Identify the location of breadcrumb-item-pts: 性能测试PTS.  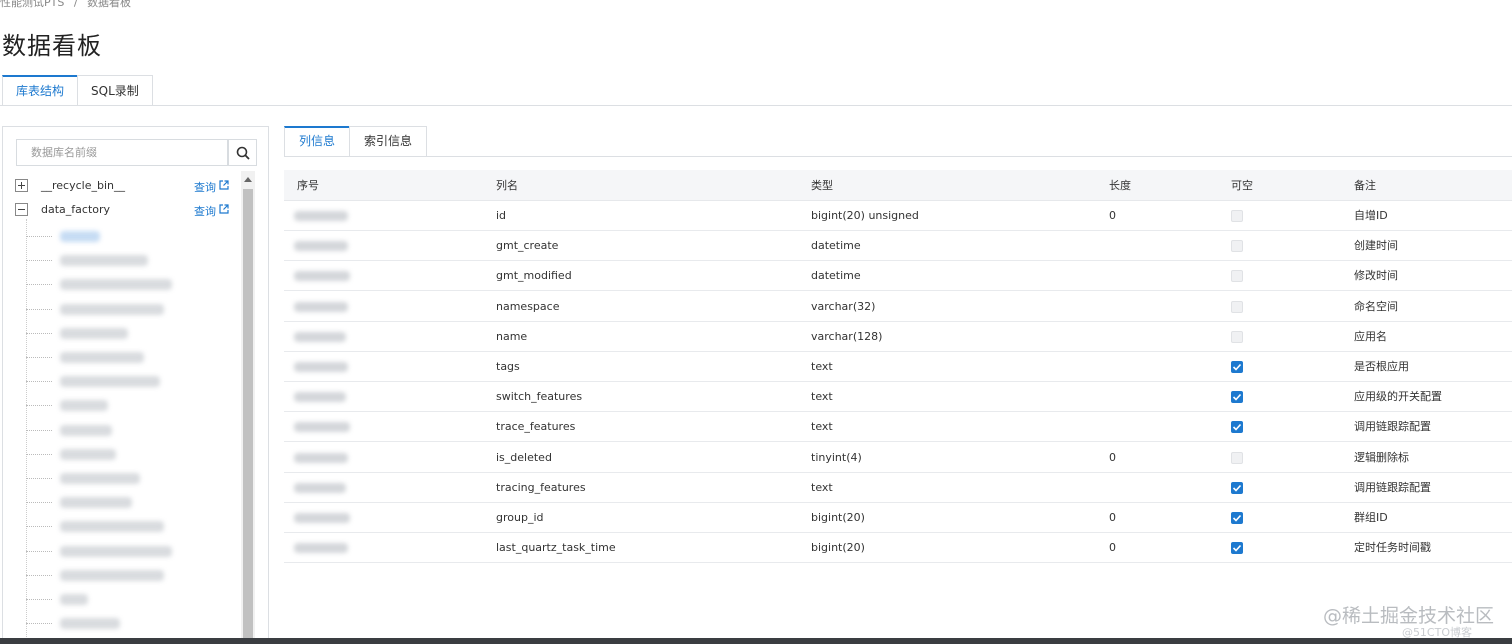
(32, 5).